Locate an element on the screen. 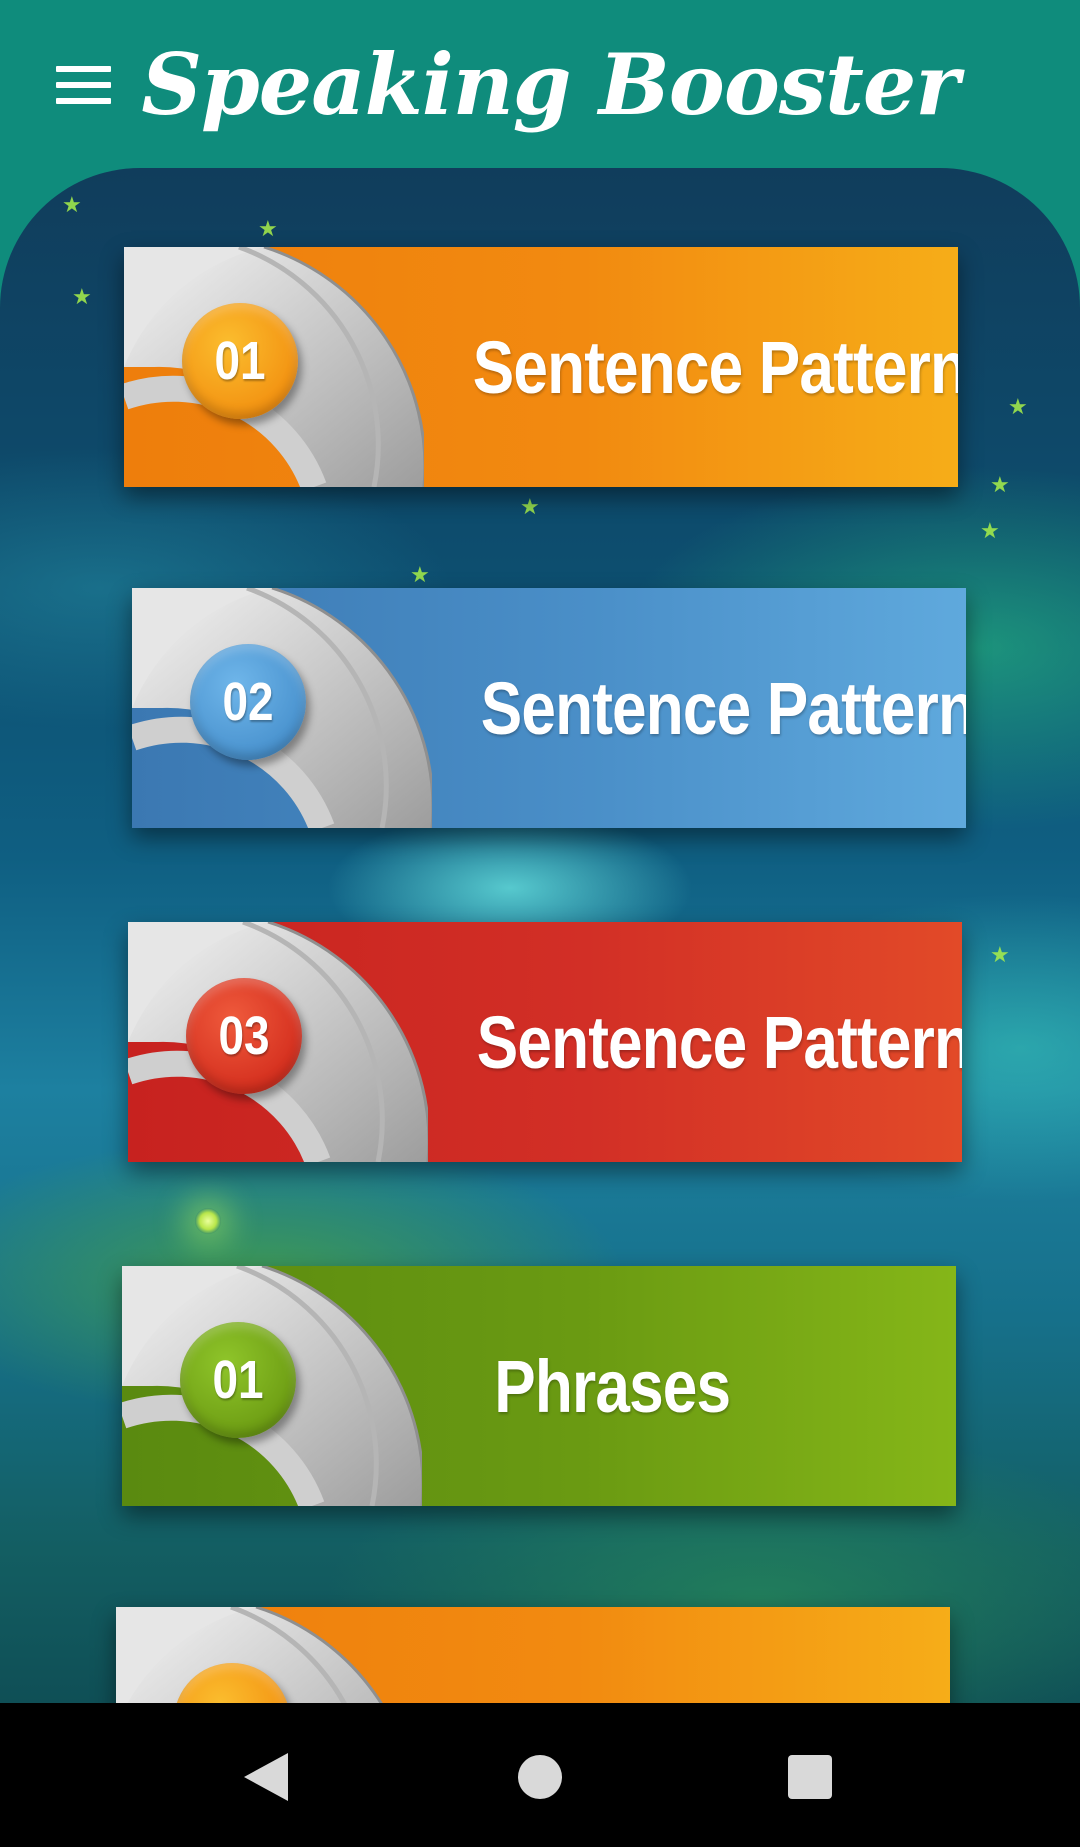 The height and width of the screenshot is (1847, 1080). app-bar: Speaking Booster is located at coordinates (540, 84).